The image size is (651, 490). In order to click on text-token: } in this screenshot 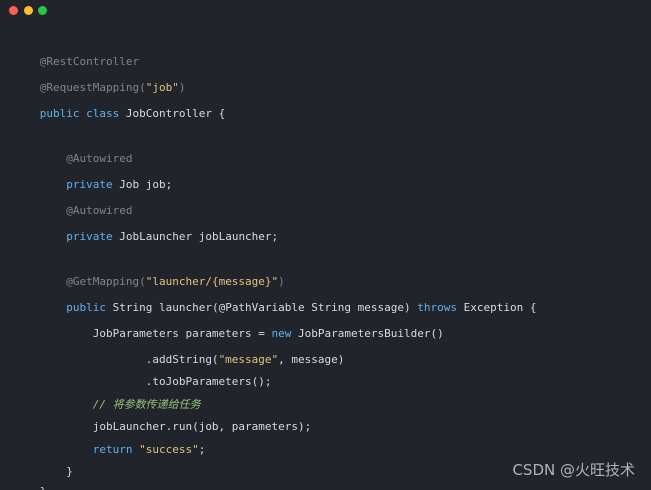, I will do `click(43, 487)`.